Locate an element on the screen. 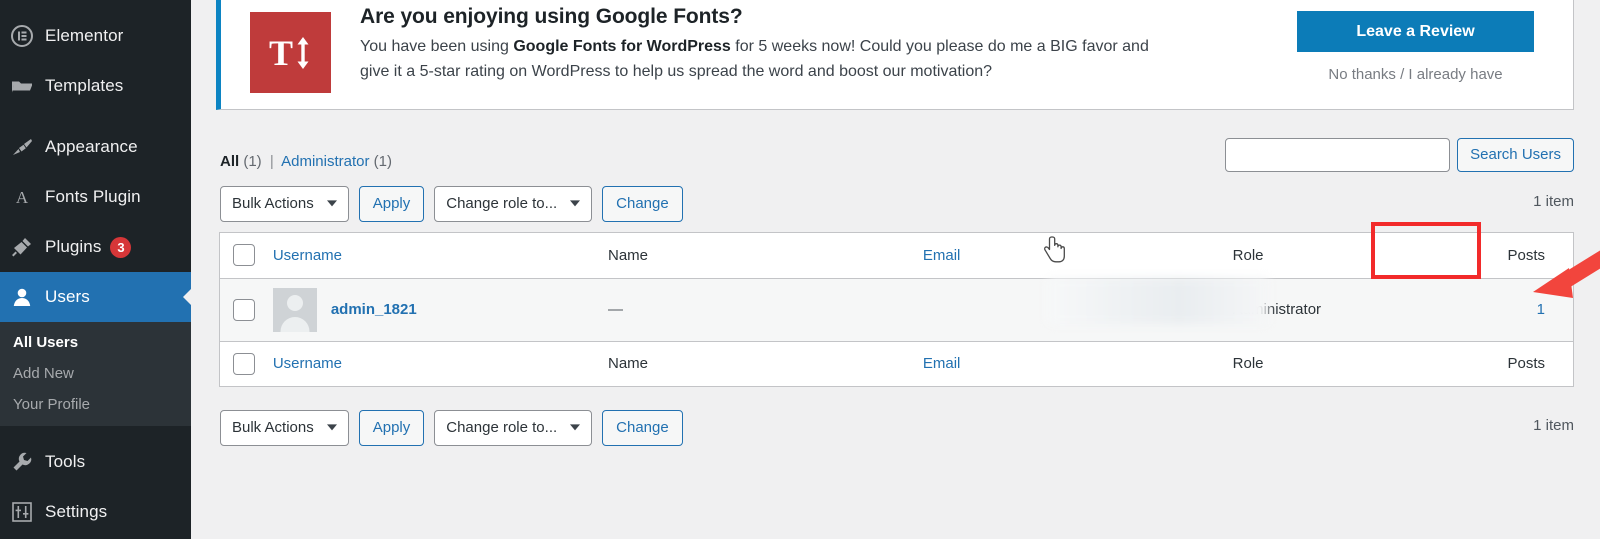  dismiss-notice-link: No thanks / I already have is located at coordinates (1415, 74).